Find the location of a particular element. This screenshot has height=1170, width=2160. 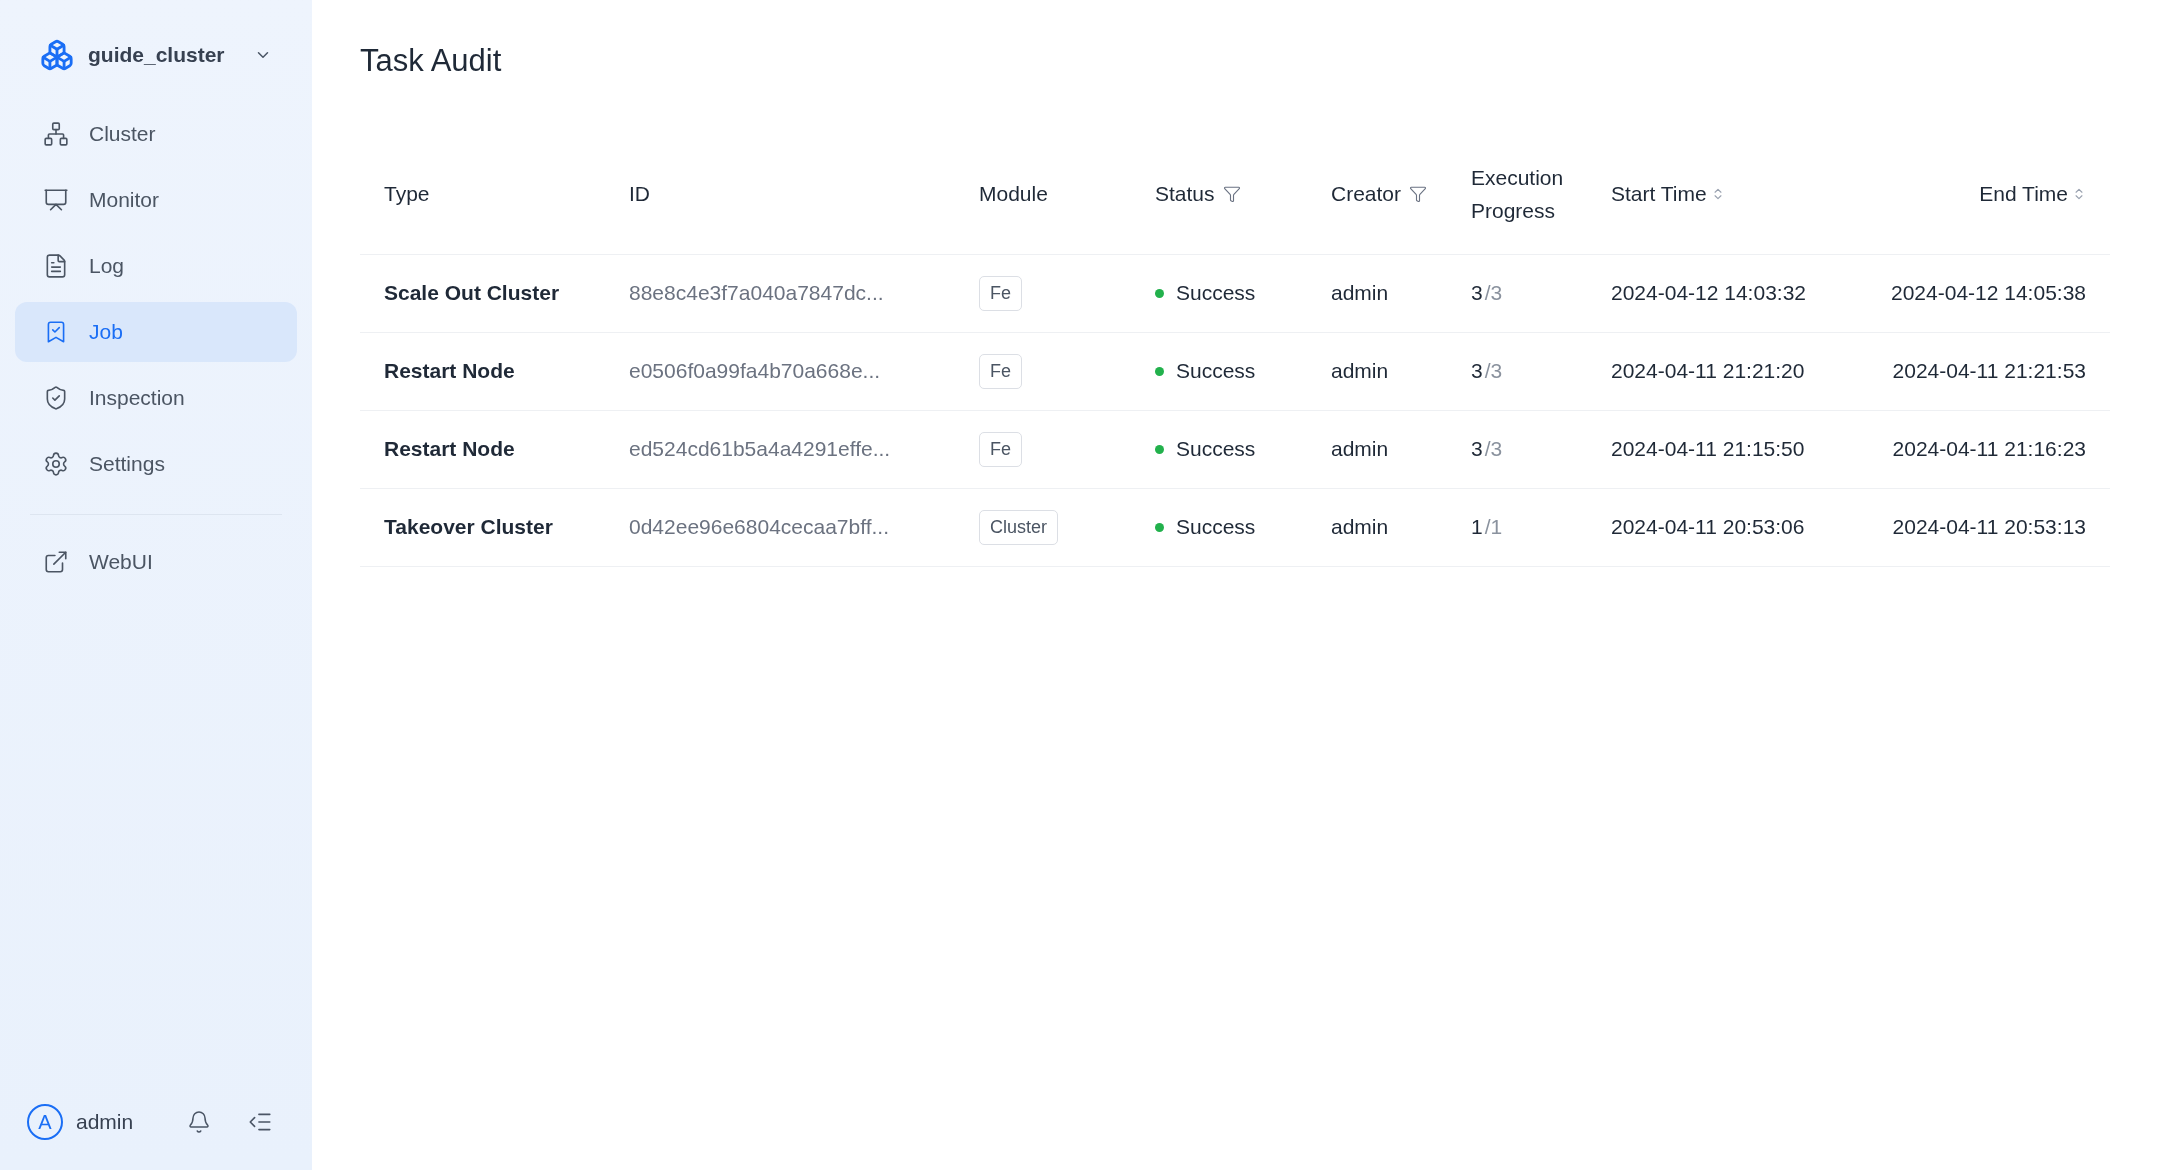

monitor-chart-icon is located at coordinates (56, 200).